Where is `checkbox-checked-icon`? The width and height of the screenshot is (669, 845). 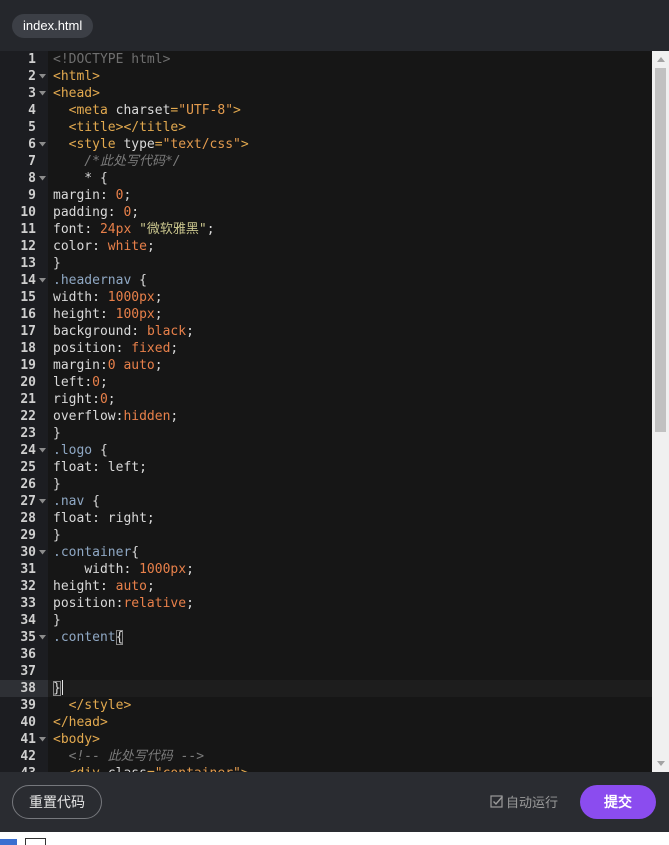
checkbox-checked-icon is located at coordinates (496, 801).